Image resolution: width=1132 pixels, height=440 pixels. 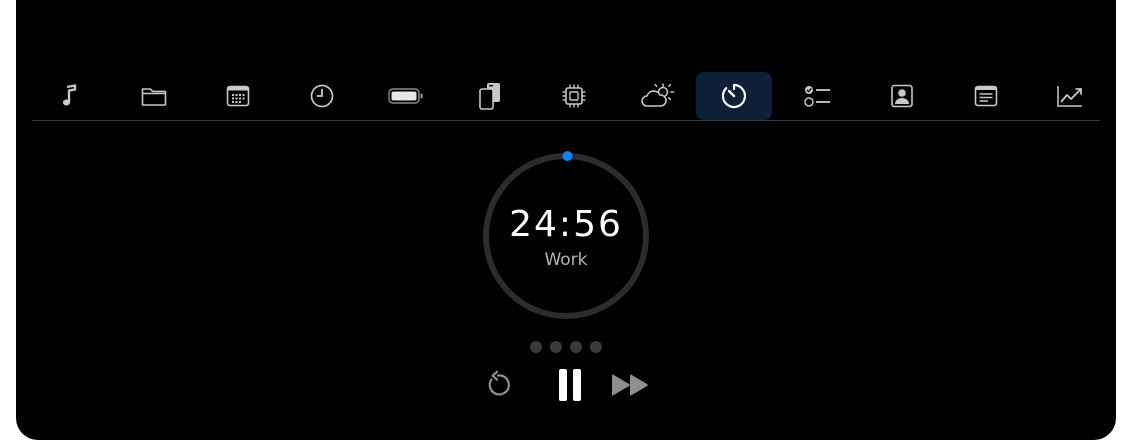 I want to click on tab-contacts, so click(x=902, y=96).